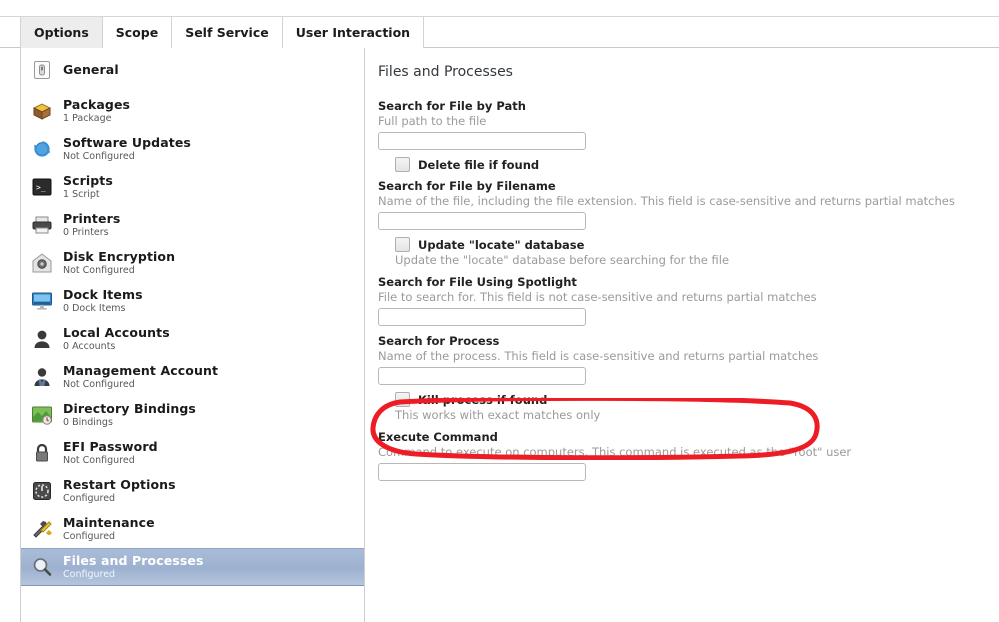  I want to click on search-file-using-spotlight-label: Search for File Using Spotlight, so click(477, 282).